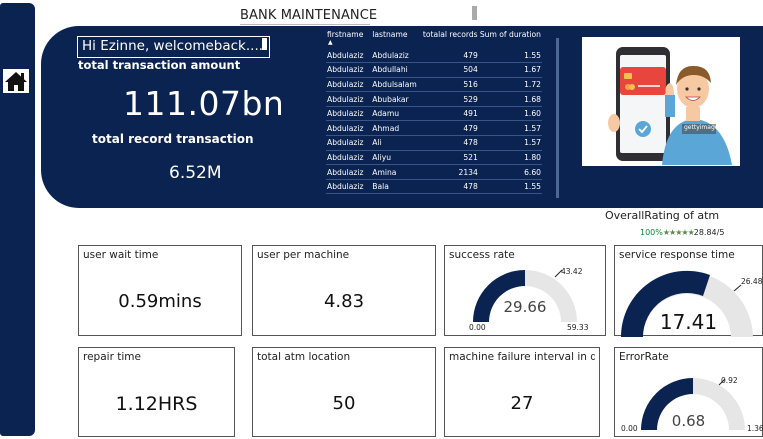 The height and width of the screenshot is (439, 763). Describe the element at coordinates (309, 15) in the screenshot. I see `page-title: BANK MAINTENANCE` at that location.